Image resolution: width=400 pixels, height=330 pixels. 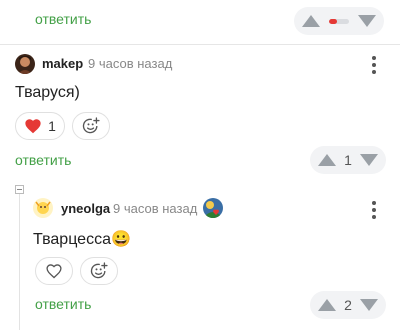 What do you see at coordinates (82, 239) in the screenshot?
I see `comment-text: Тварцесса😀` at bounding box center [82, 239].